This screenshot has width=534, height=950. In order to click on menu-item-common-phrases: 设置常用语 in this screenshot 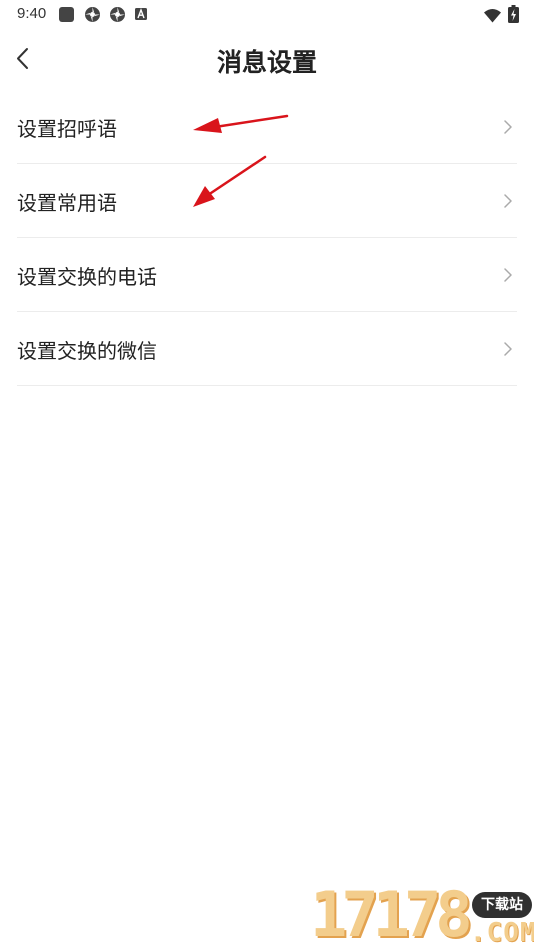, I will do `click(267, 201)`.